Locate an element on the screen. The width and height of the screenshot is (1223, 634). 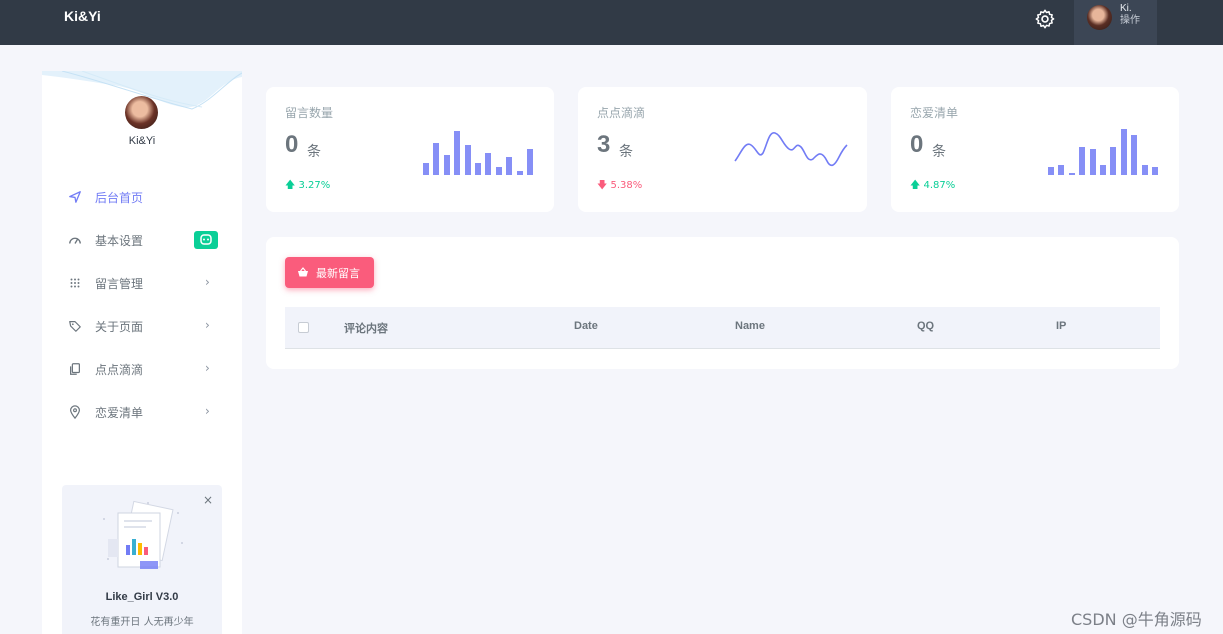
sidebar-item-label: 点点滴滴 is located at coordinates (119, 370).